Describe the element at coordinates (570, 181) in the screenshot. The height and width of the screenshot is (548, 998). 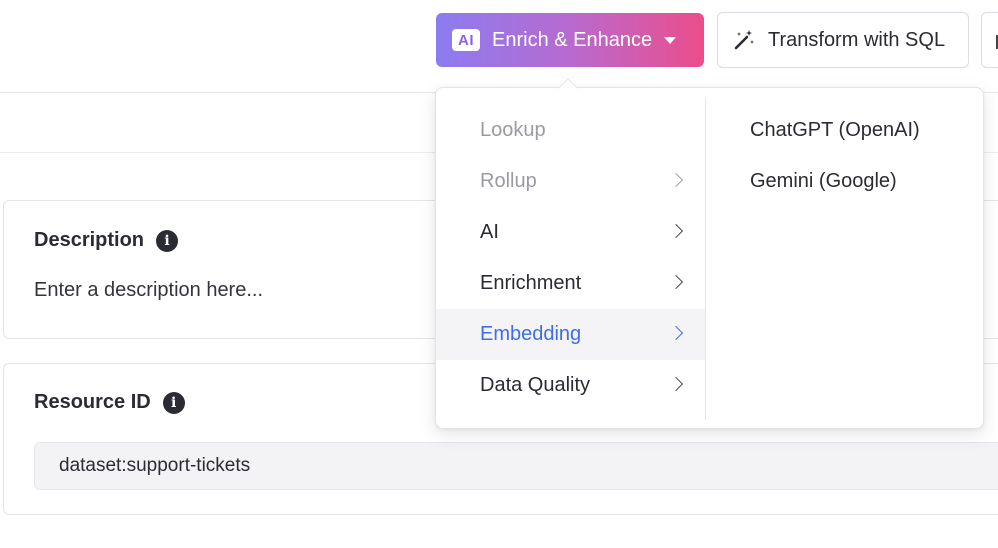
I see `menu-item-rollup: Rollup` at that location.